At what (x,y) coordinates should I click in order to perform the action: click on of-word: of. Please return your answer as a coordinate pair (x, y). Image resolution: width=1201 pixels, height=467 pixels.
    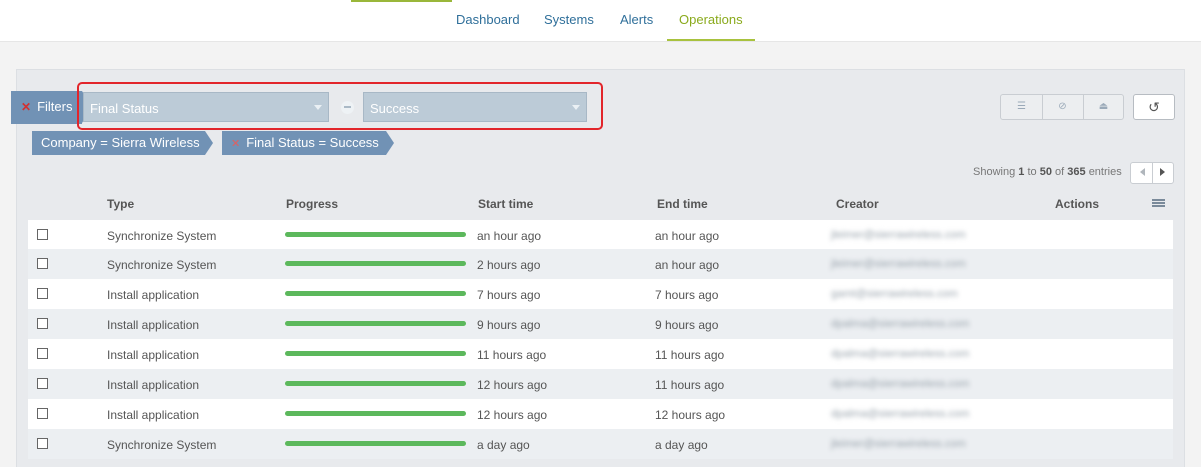
    Looking at the image, I should click on (1060, 172).